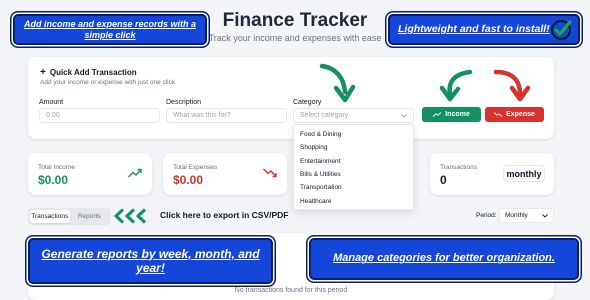 This screenshot has width=590, height=300. Describe the element at coordinates (195, 167) in the screenshot. I see `total-expenses-label: Total Expenses` at that location.